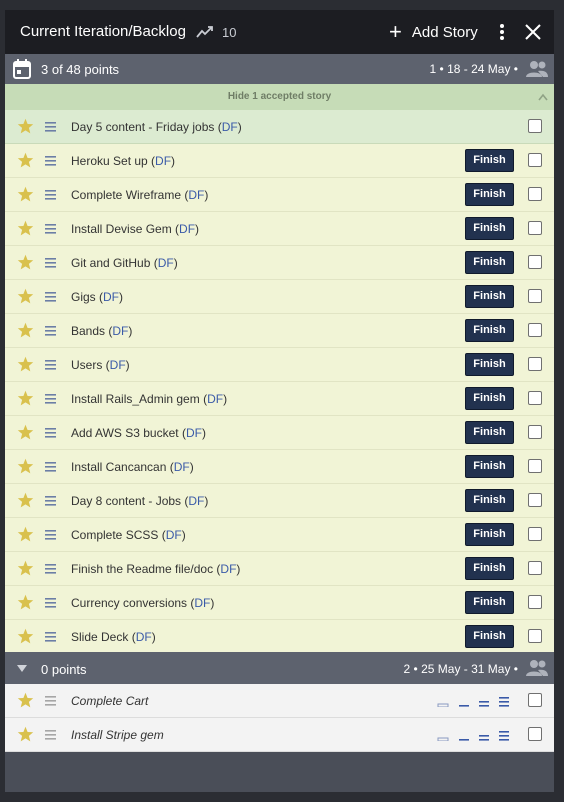 This screenshot has height=802, width=564. What do you see at coordinates (101, 331) in the screenshot?
I see `story-title: Bands (DF)` at bounding box center [101, 331].